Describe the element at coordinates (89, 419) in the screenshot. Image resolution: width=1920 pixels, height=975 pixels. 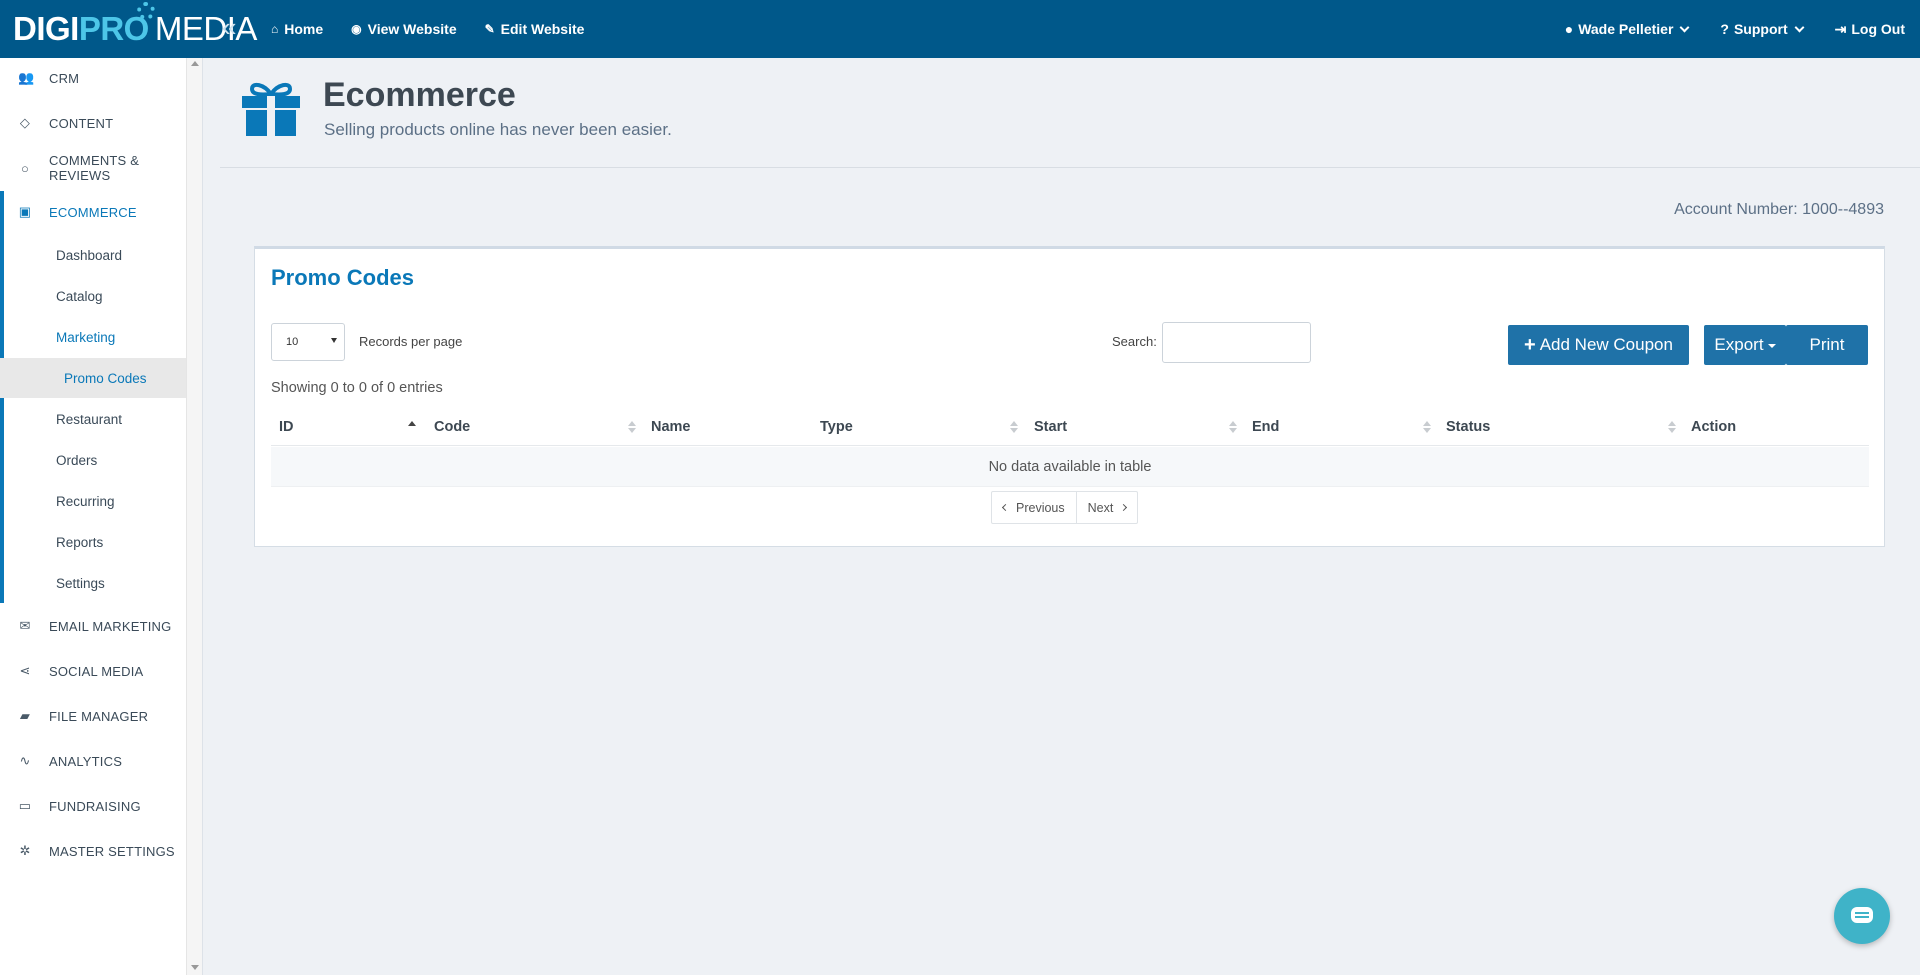
I see `sidebar-subitem-label: Restaurant` at that location.